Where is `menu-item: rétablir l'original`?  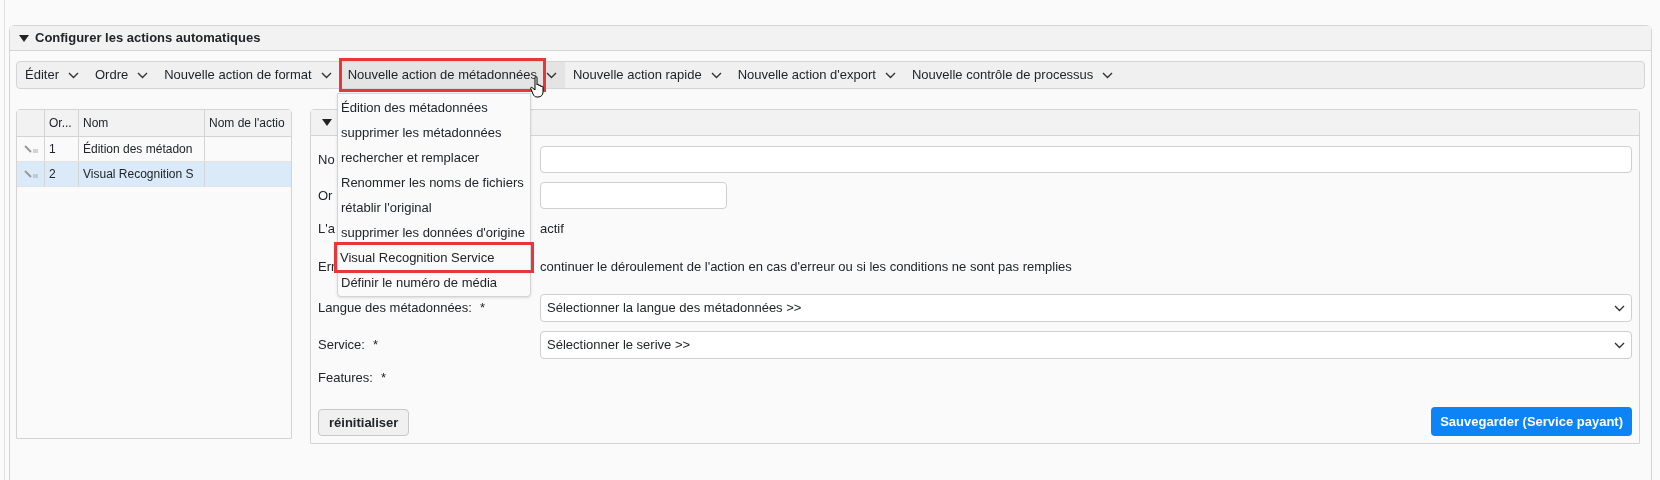
menu-item: rétablir l'original is located at coordinates (434, 207).